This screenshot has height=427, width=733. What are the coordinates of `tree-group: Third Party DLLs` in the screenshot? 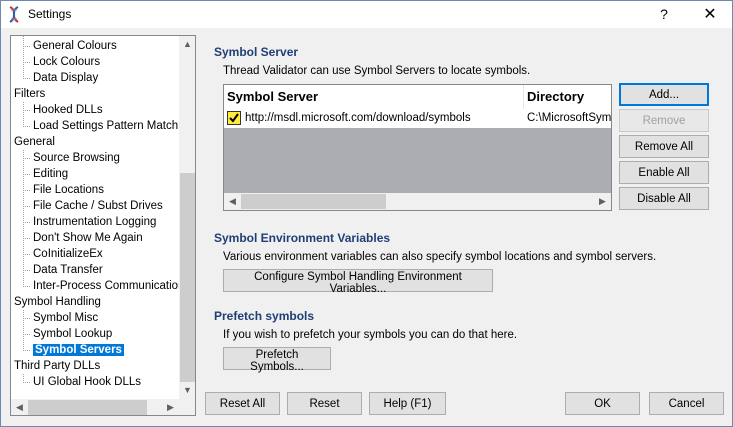 It's located at (57, 366).